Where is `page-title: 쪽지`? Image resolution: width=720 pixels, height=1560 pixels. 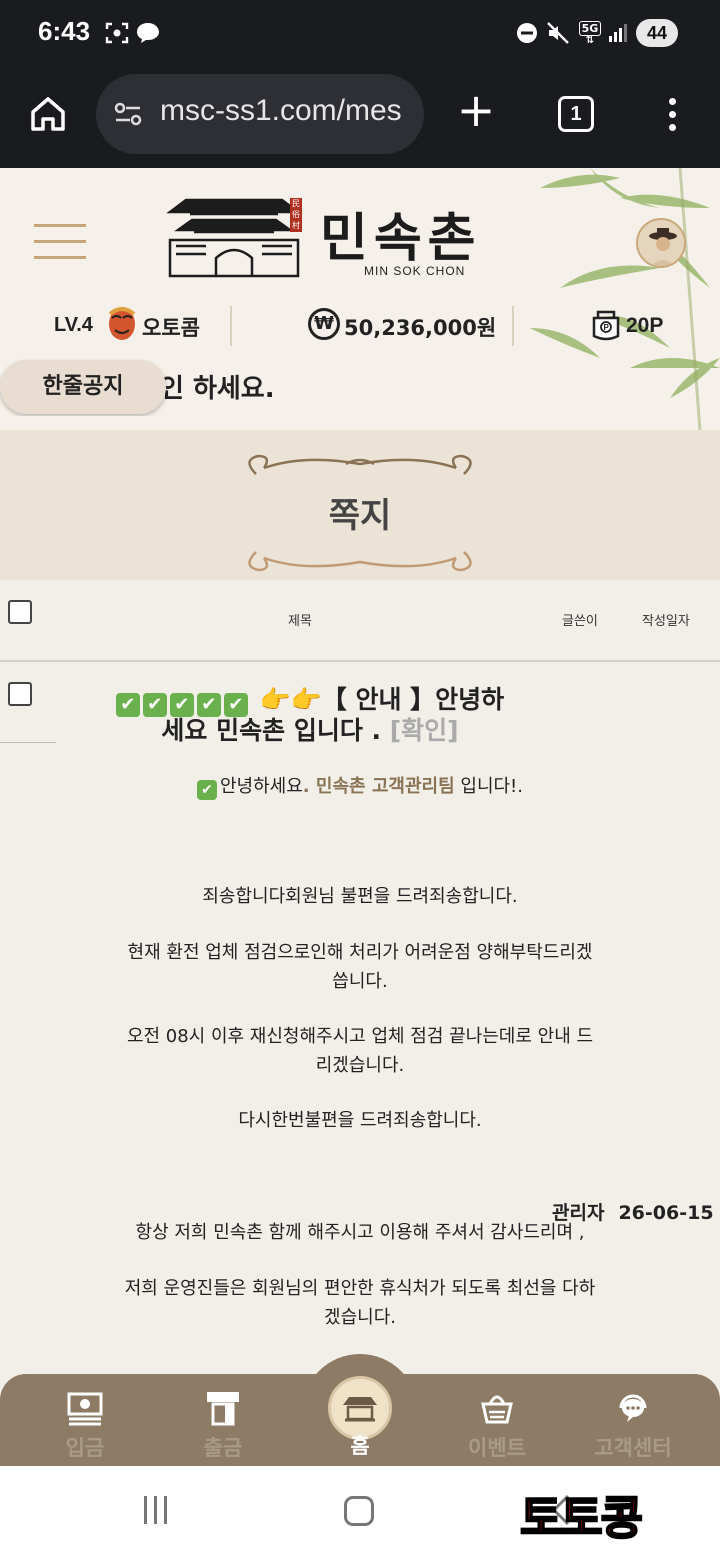 page-title: 쪽지 is located at coordinates (360, 516).